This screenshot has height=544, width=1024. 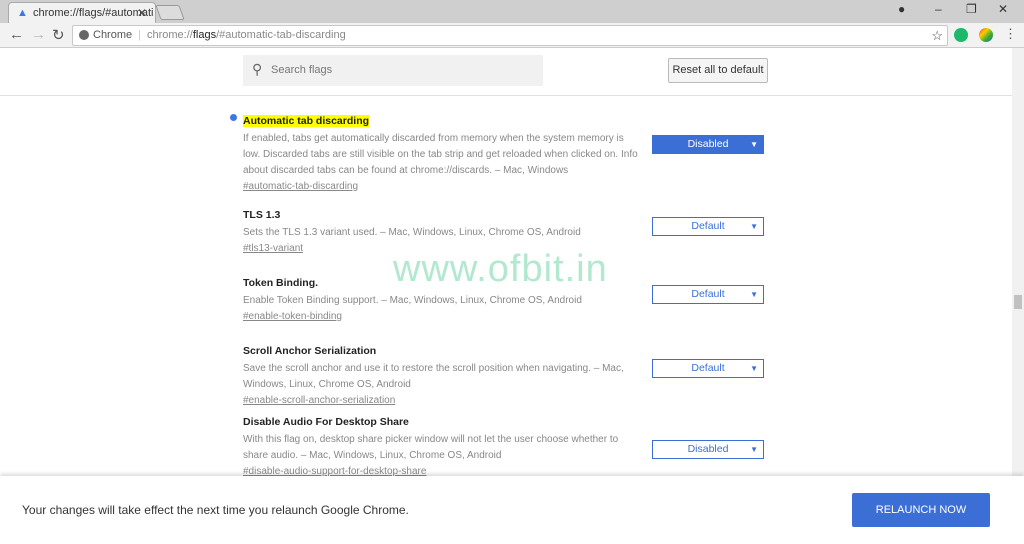 I want to click on modified-indicator, so click(x=233, y=117).